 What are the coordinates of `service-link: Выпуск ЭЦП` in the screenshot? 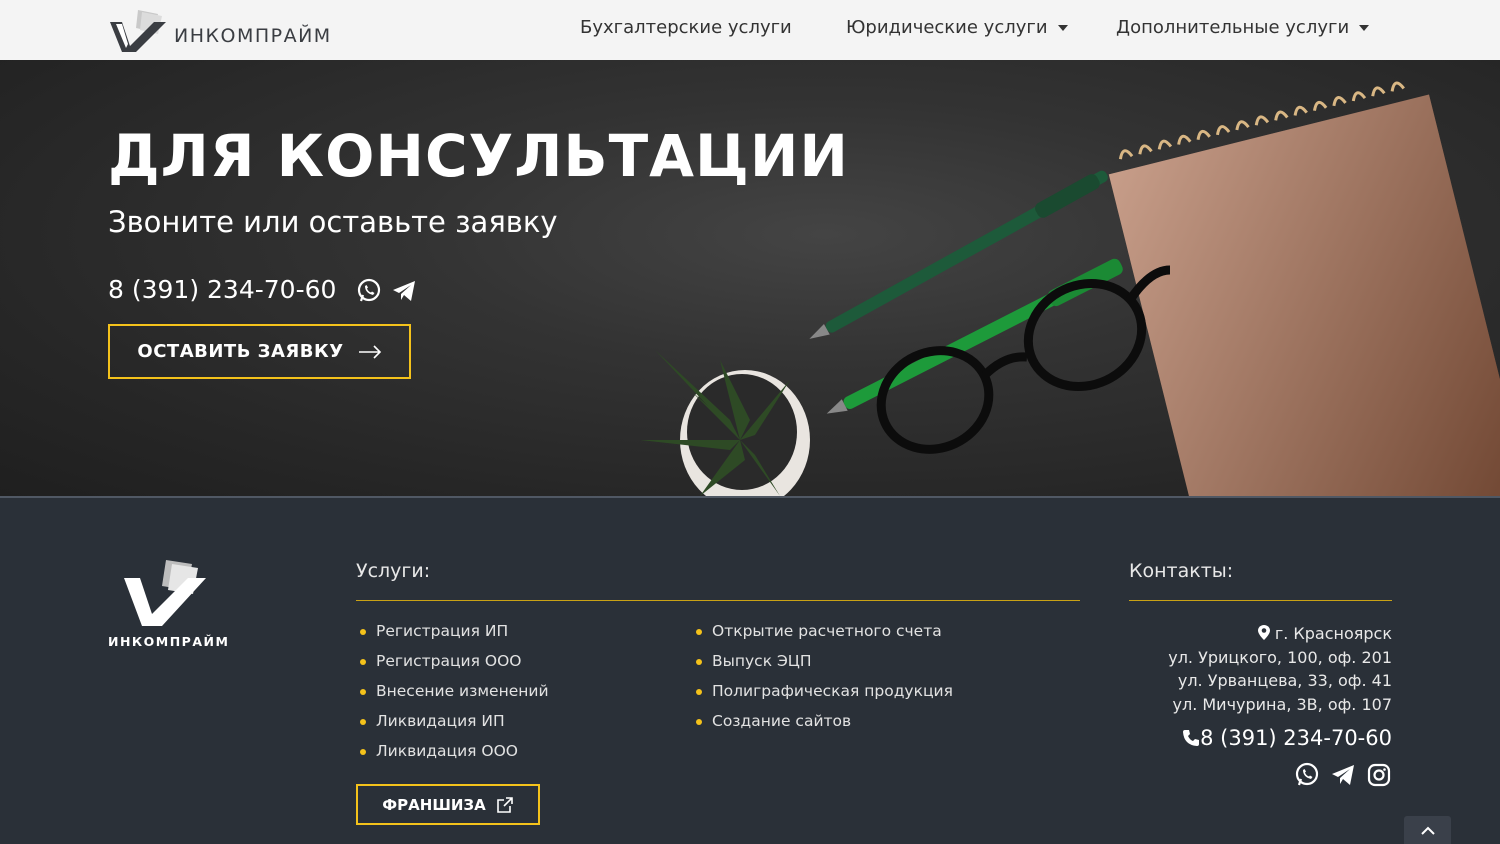 It's located at (822, 665).